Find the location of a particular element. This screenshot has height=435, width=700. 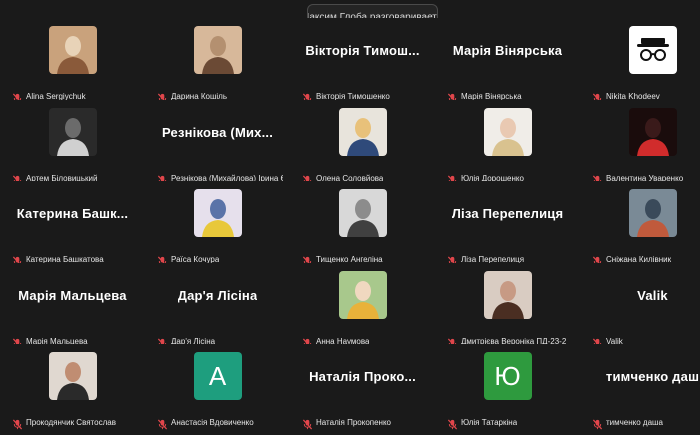

participant-tile: Ю Юлія Татаркіна is located at coordinates (507, 387).